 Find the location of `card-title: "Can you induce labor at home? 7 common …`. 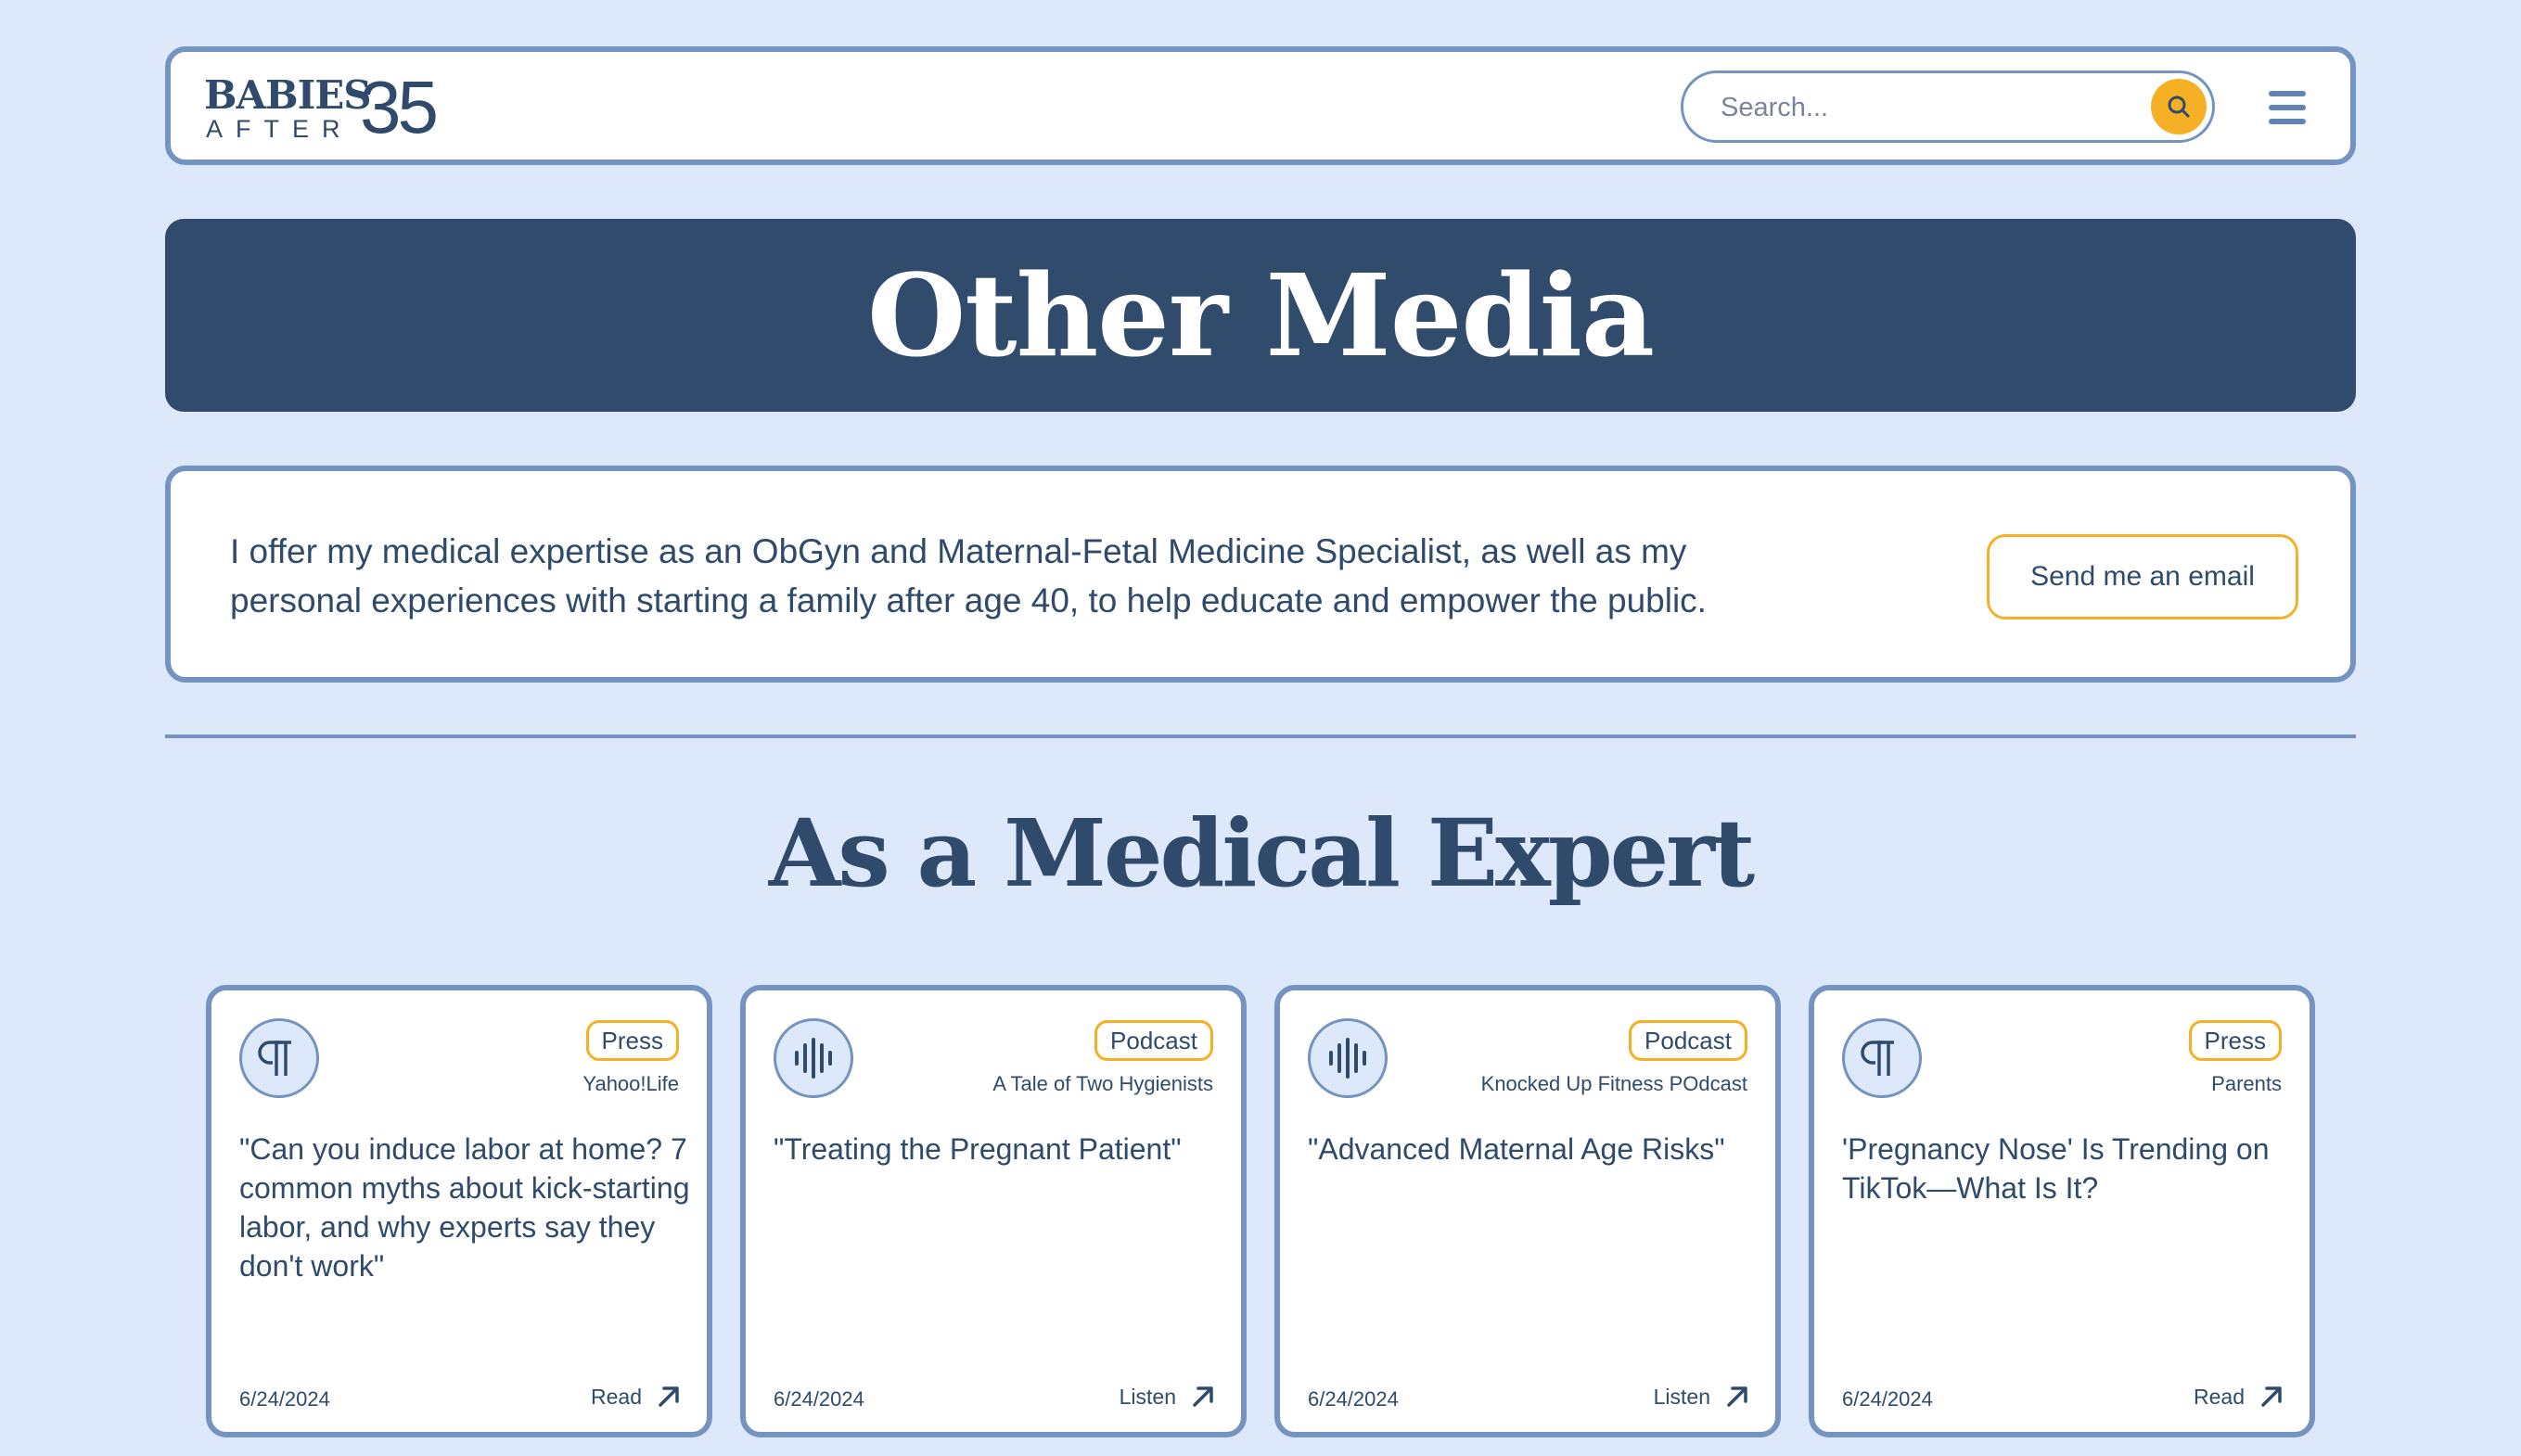

card-title: "Can you induce labor at home? 7 common … is located at coordinates (465, 1207).